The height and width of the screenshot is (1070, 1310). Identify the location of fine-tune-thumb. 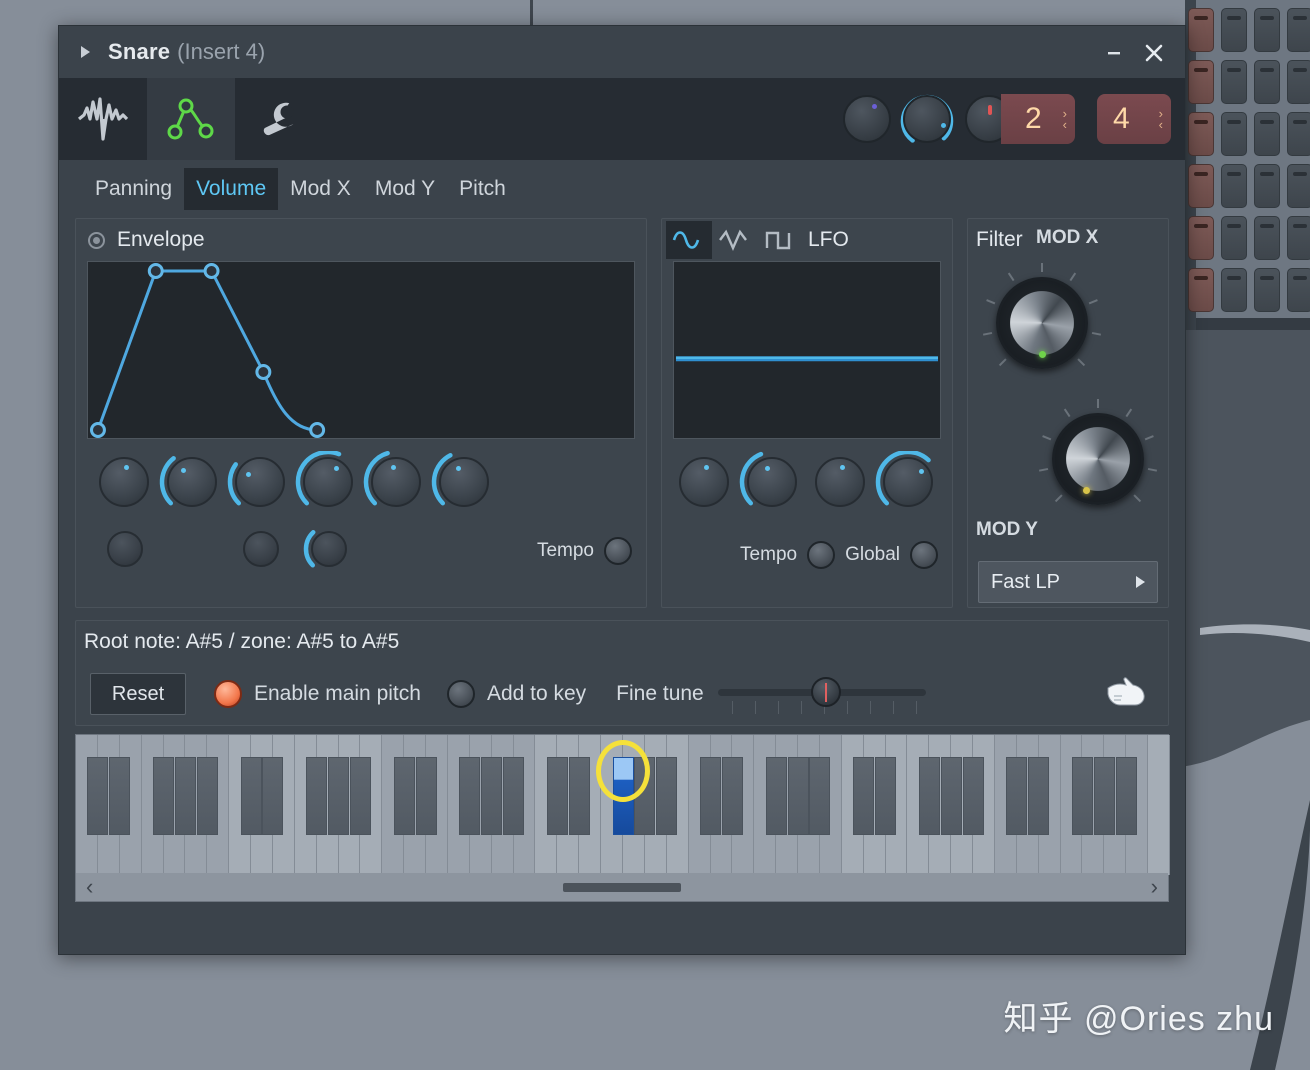
(825, 692).